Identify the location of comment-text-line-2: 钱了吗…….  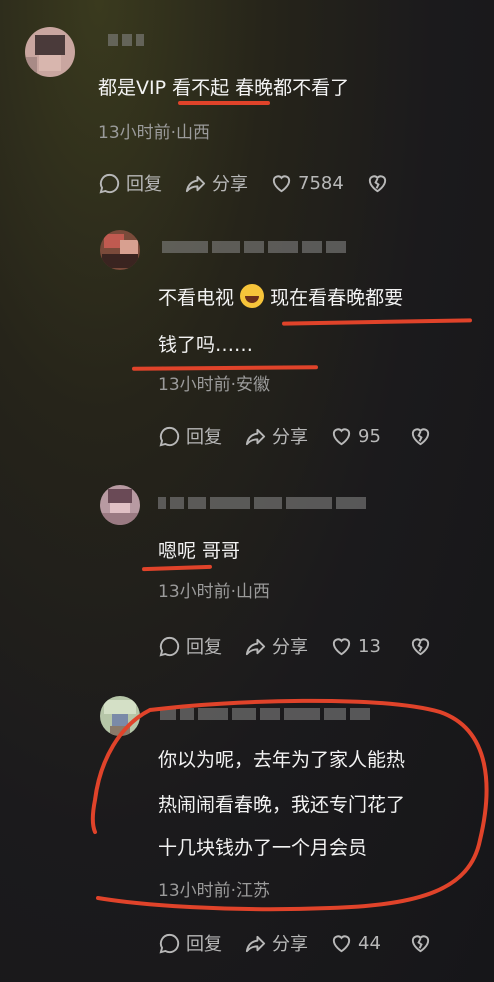
(206, 345).